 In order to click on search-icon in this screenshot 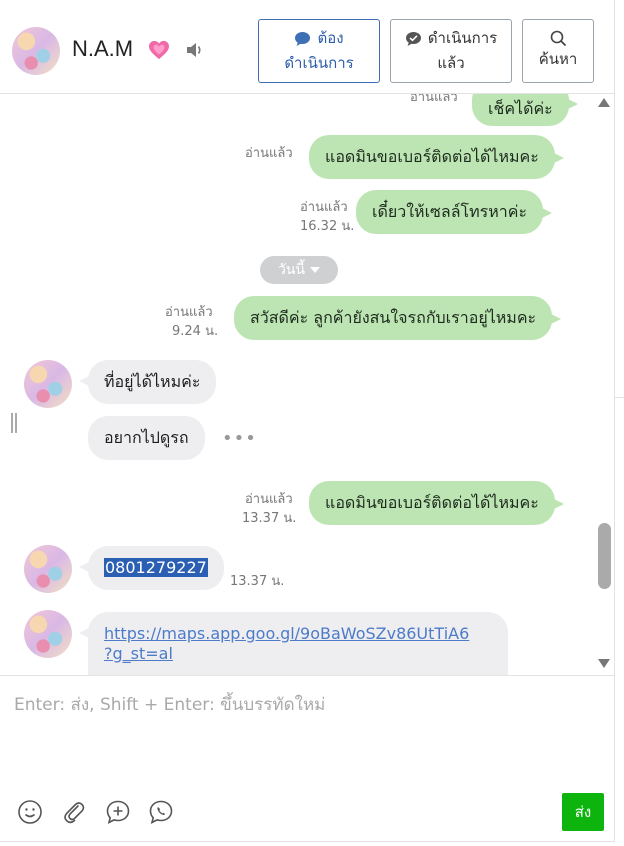, I will do `click(558, 38)`.